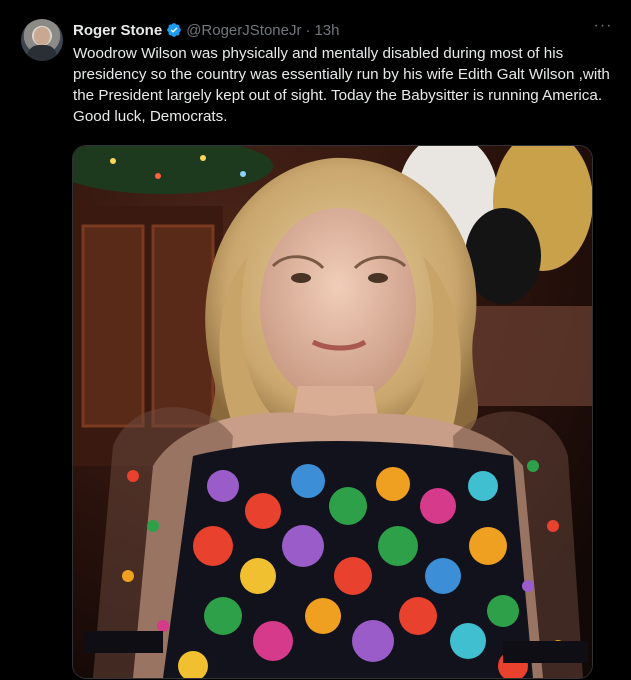  I want to click on verified-badge-icon, so click(174, 30).